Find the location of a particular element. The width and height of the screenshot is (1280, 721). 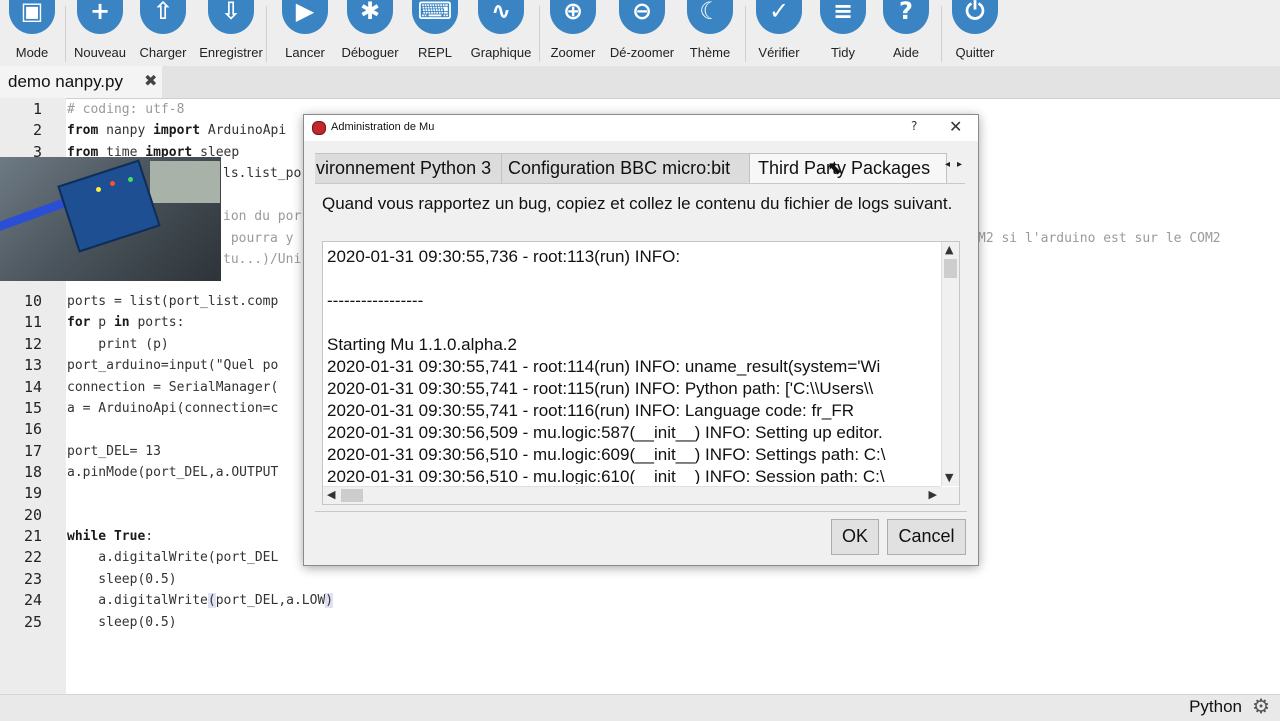

code-token: port_DEL,a.LOW is located at coordinates (270, 600).